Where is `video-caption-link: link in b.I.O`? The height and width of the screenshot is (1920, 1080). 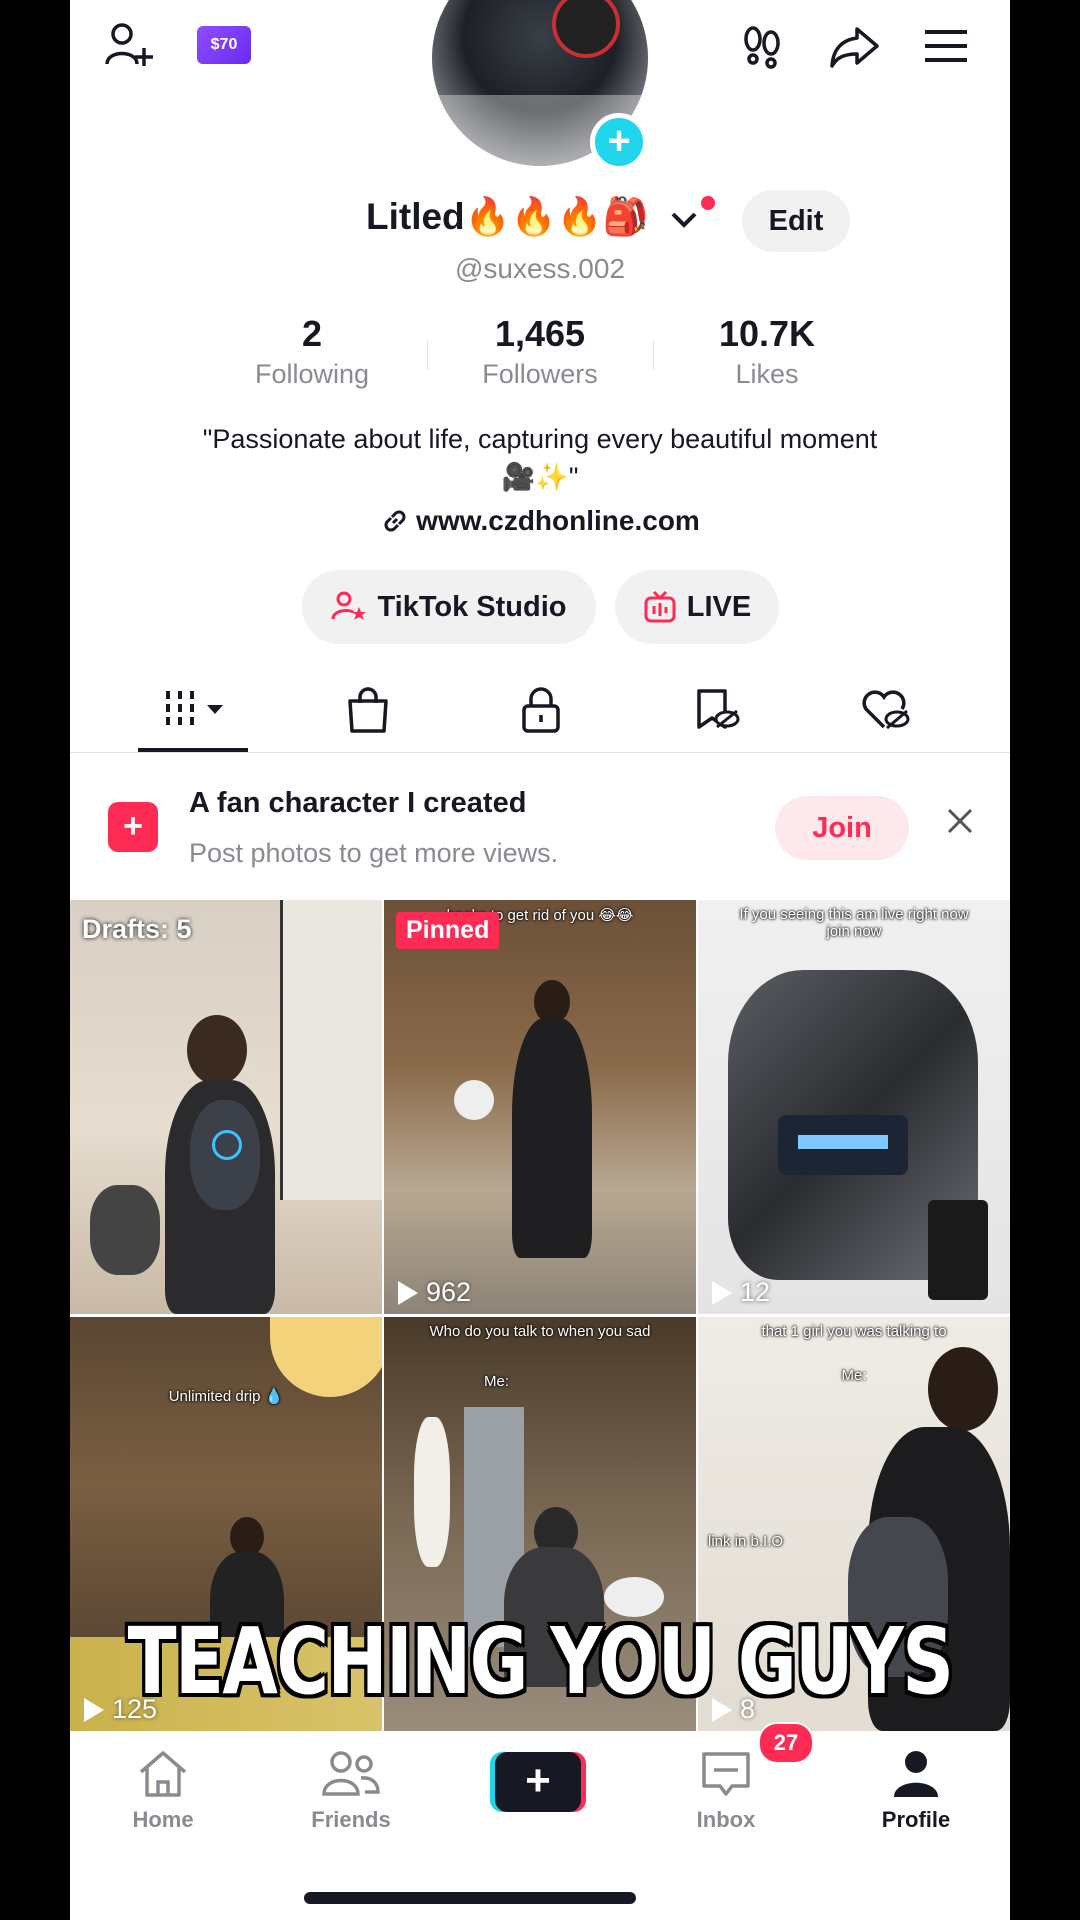
video-caption-link: link in b.I.O is located at coordinates (746, 1541).